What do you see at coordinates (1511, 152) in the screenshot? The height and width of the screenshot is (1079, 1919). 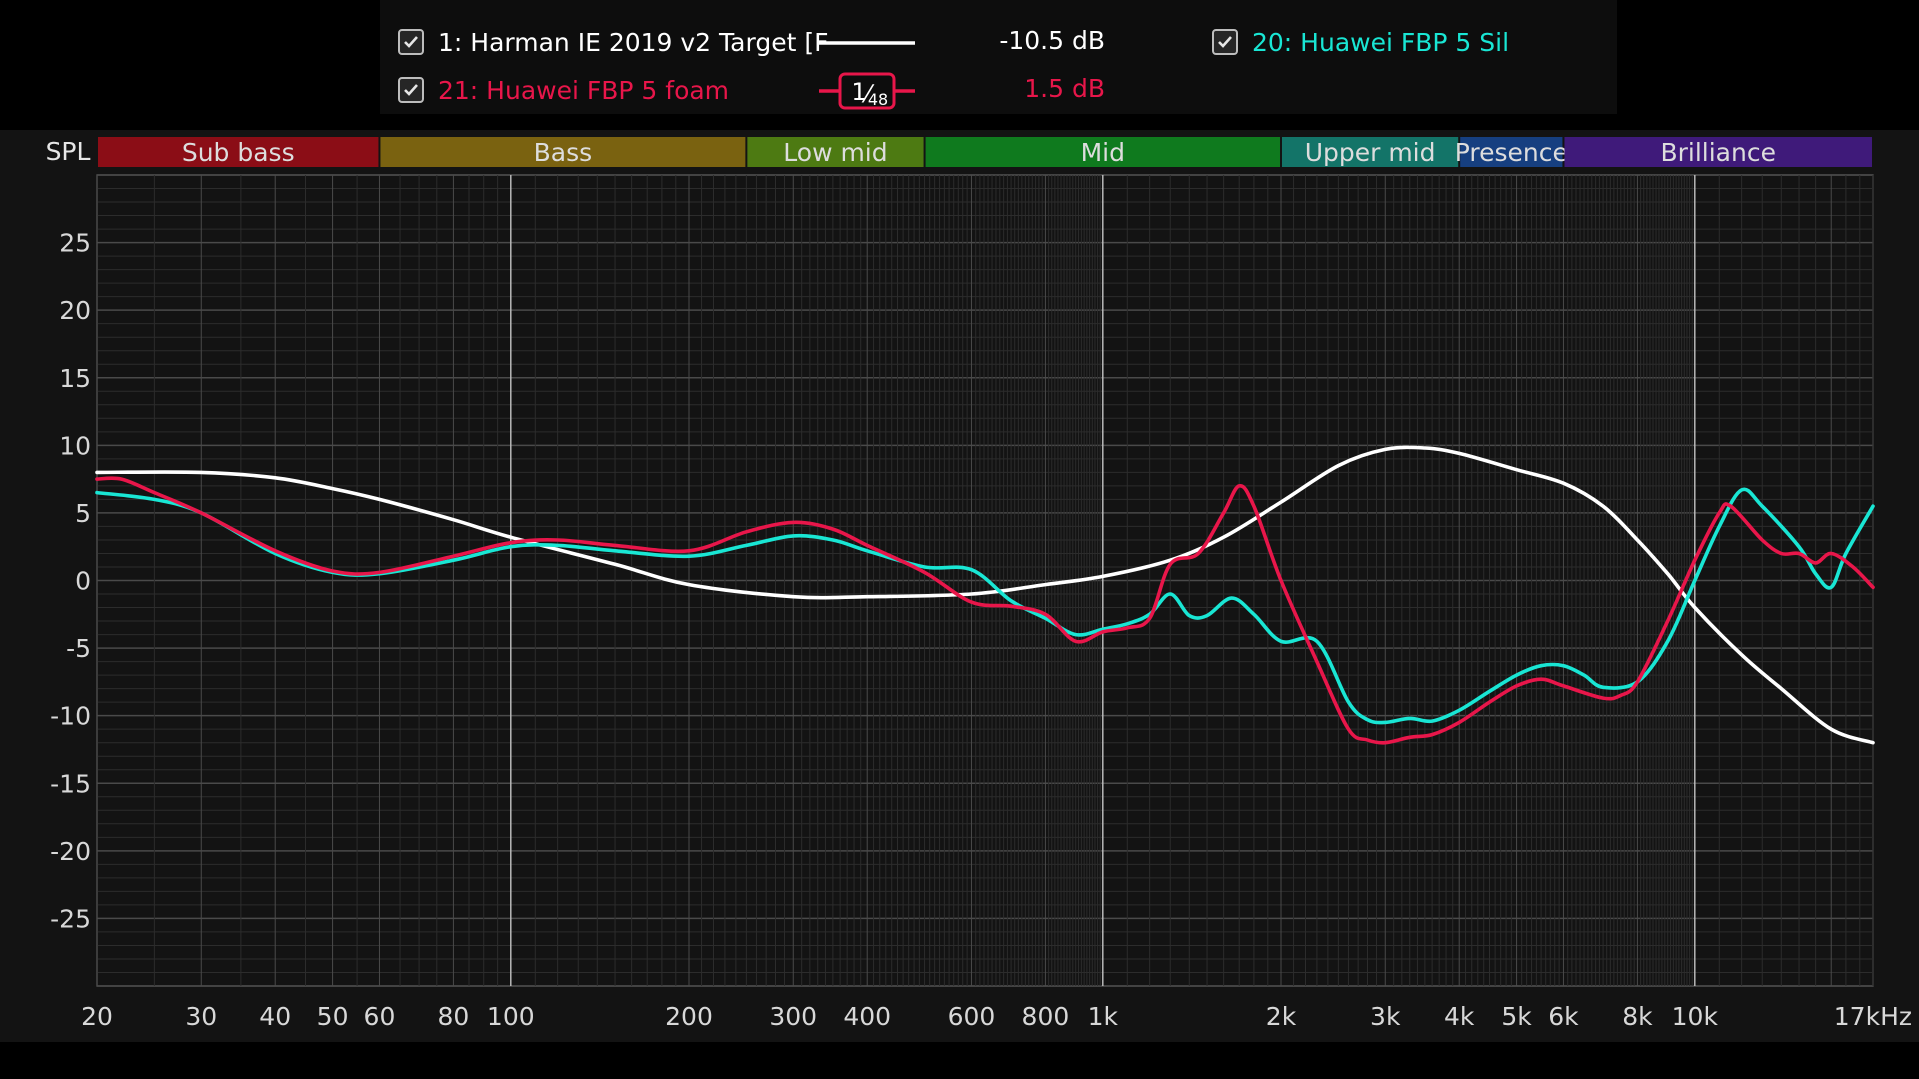 I see `band-label: Presence` at bounding box center [1511, 152].